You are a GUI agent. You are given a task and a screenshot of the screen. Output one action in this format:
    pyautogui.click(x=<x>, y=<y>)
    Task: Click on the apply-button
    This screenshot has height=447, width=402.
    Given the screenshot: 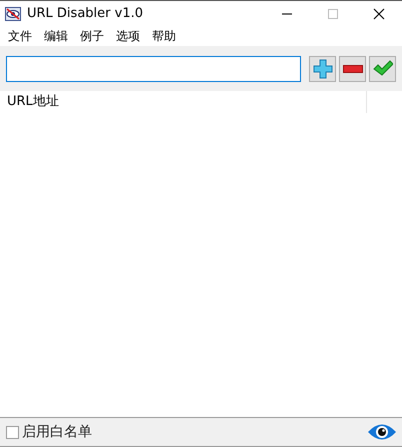 What is the action you would take?
    pyautogui.click(x=382, y=69)
    